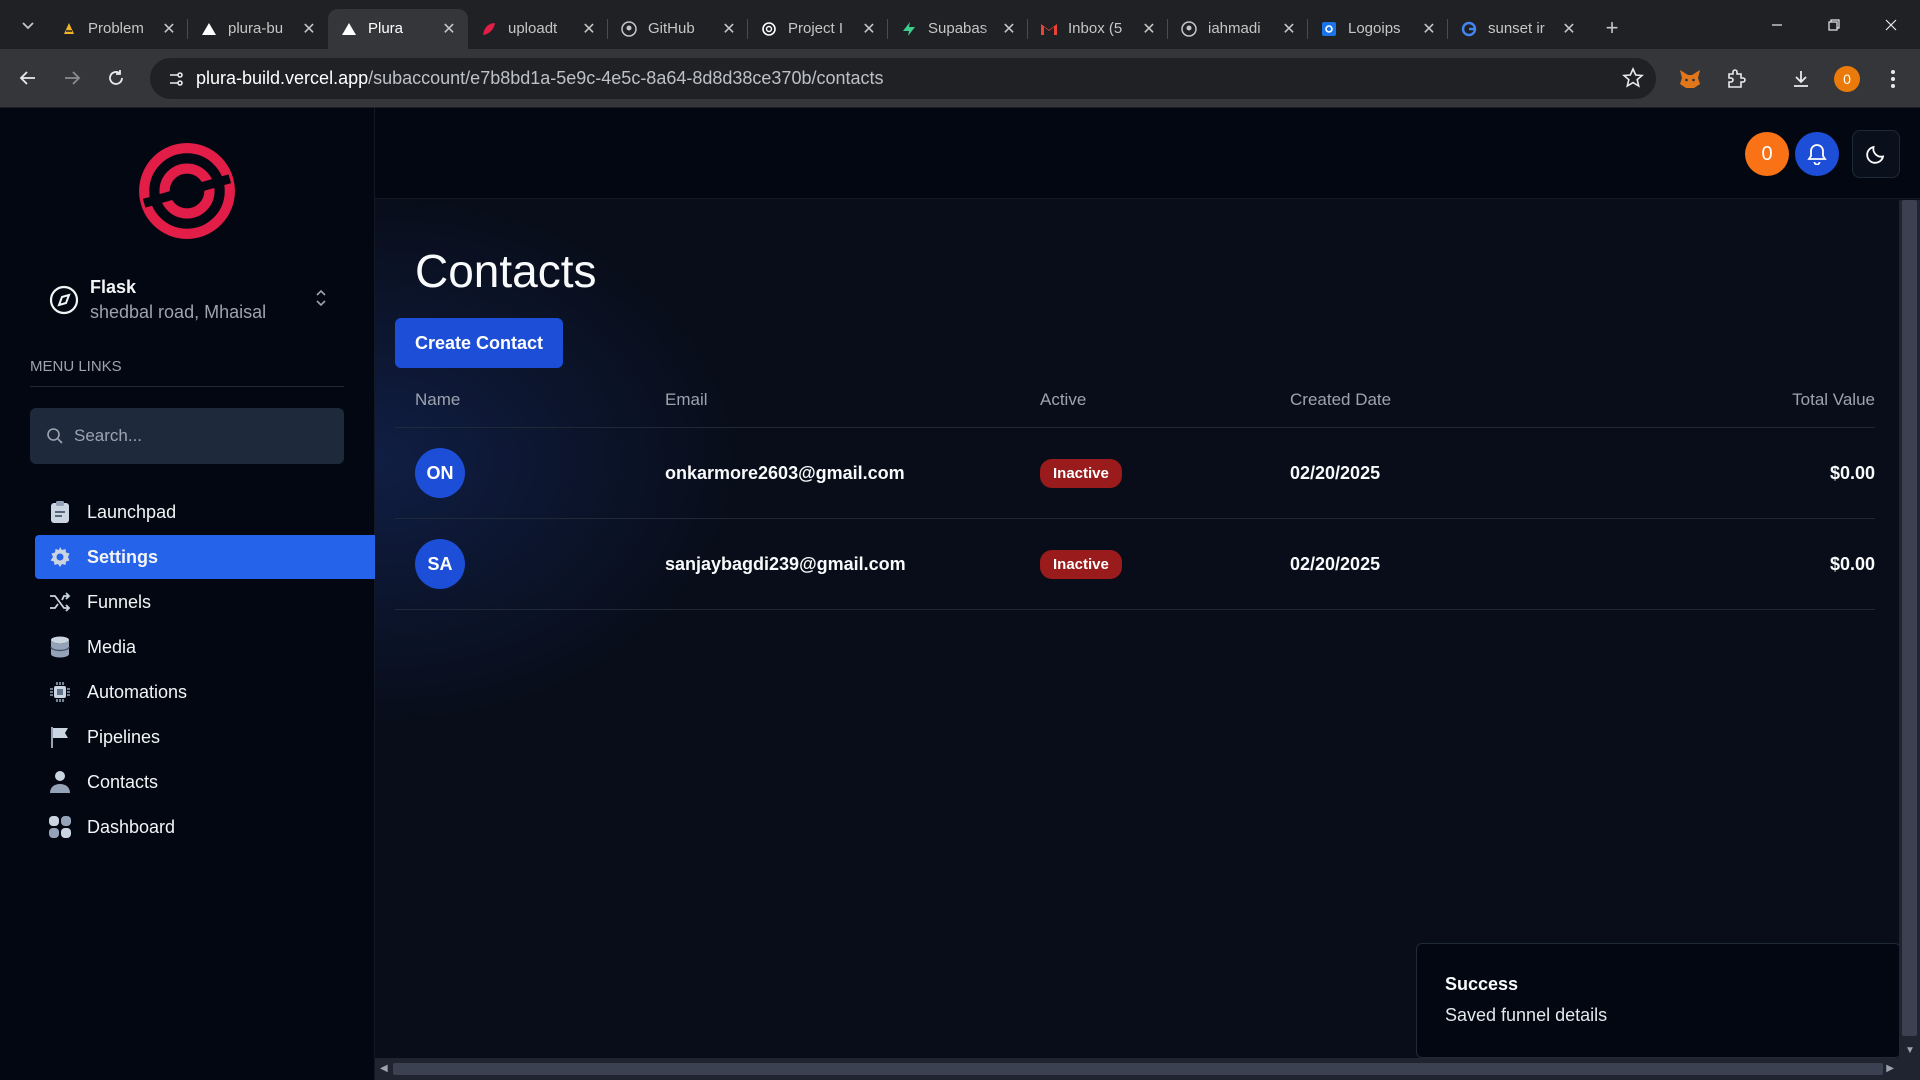  What do you see at coordinates (785, 472) in the screenshot?
I see `email-cell: onkarmore2603@gmail.com` at bounding box center [785, 472].